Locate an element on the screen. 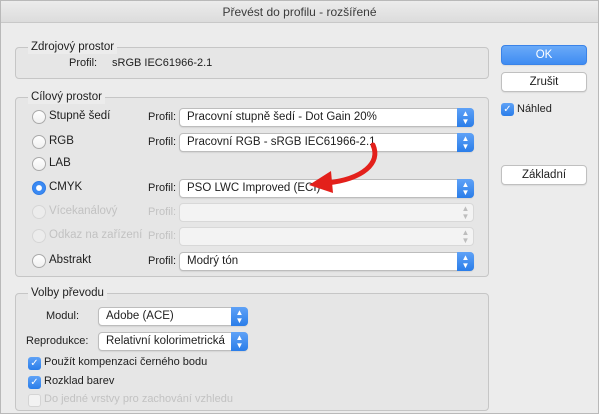 The image size is (599, 414). cmyk-profile-label: Profil: is located at coordinates (162, 188).